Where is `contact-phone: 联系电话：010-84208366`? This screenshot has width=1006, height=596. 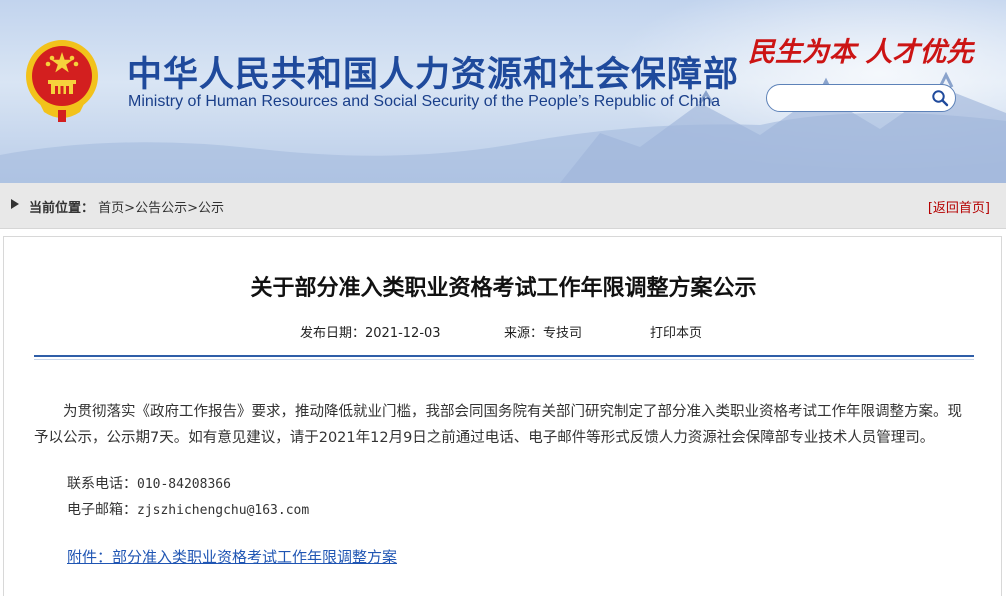
contact-phone: 联系电话：010-84208366 is located at coordinates (149, 483).